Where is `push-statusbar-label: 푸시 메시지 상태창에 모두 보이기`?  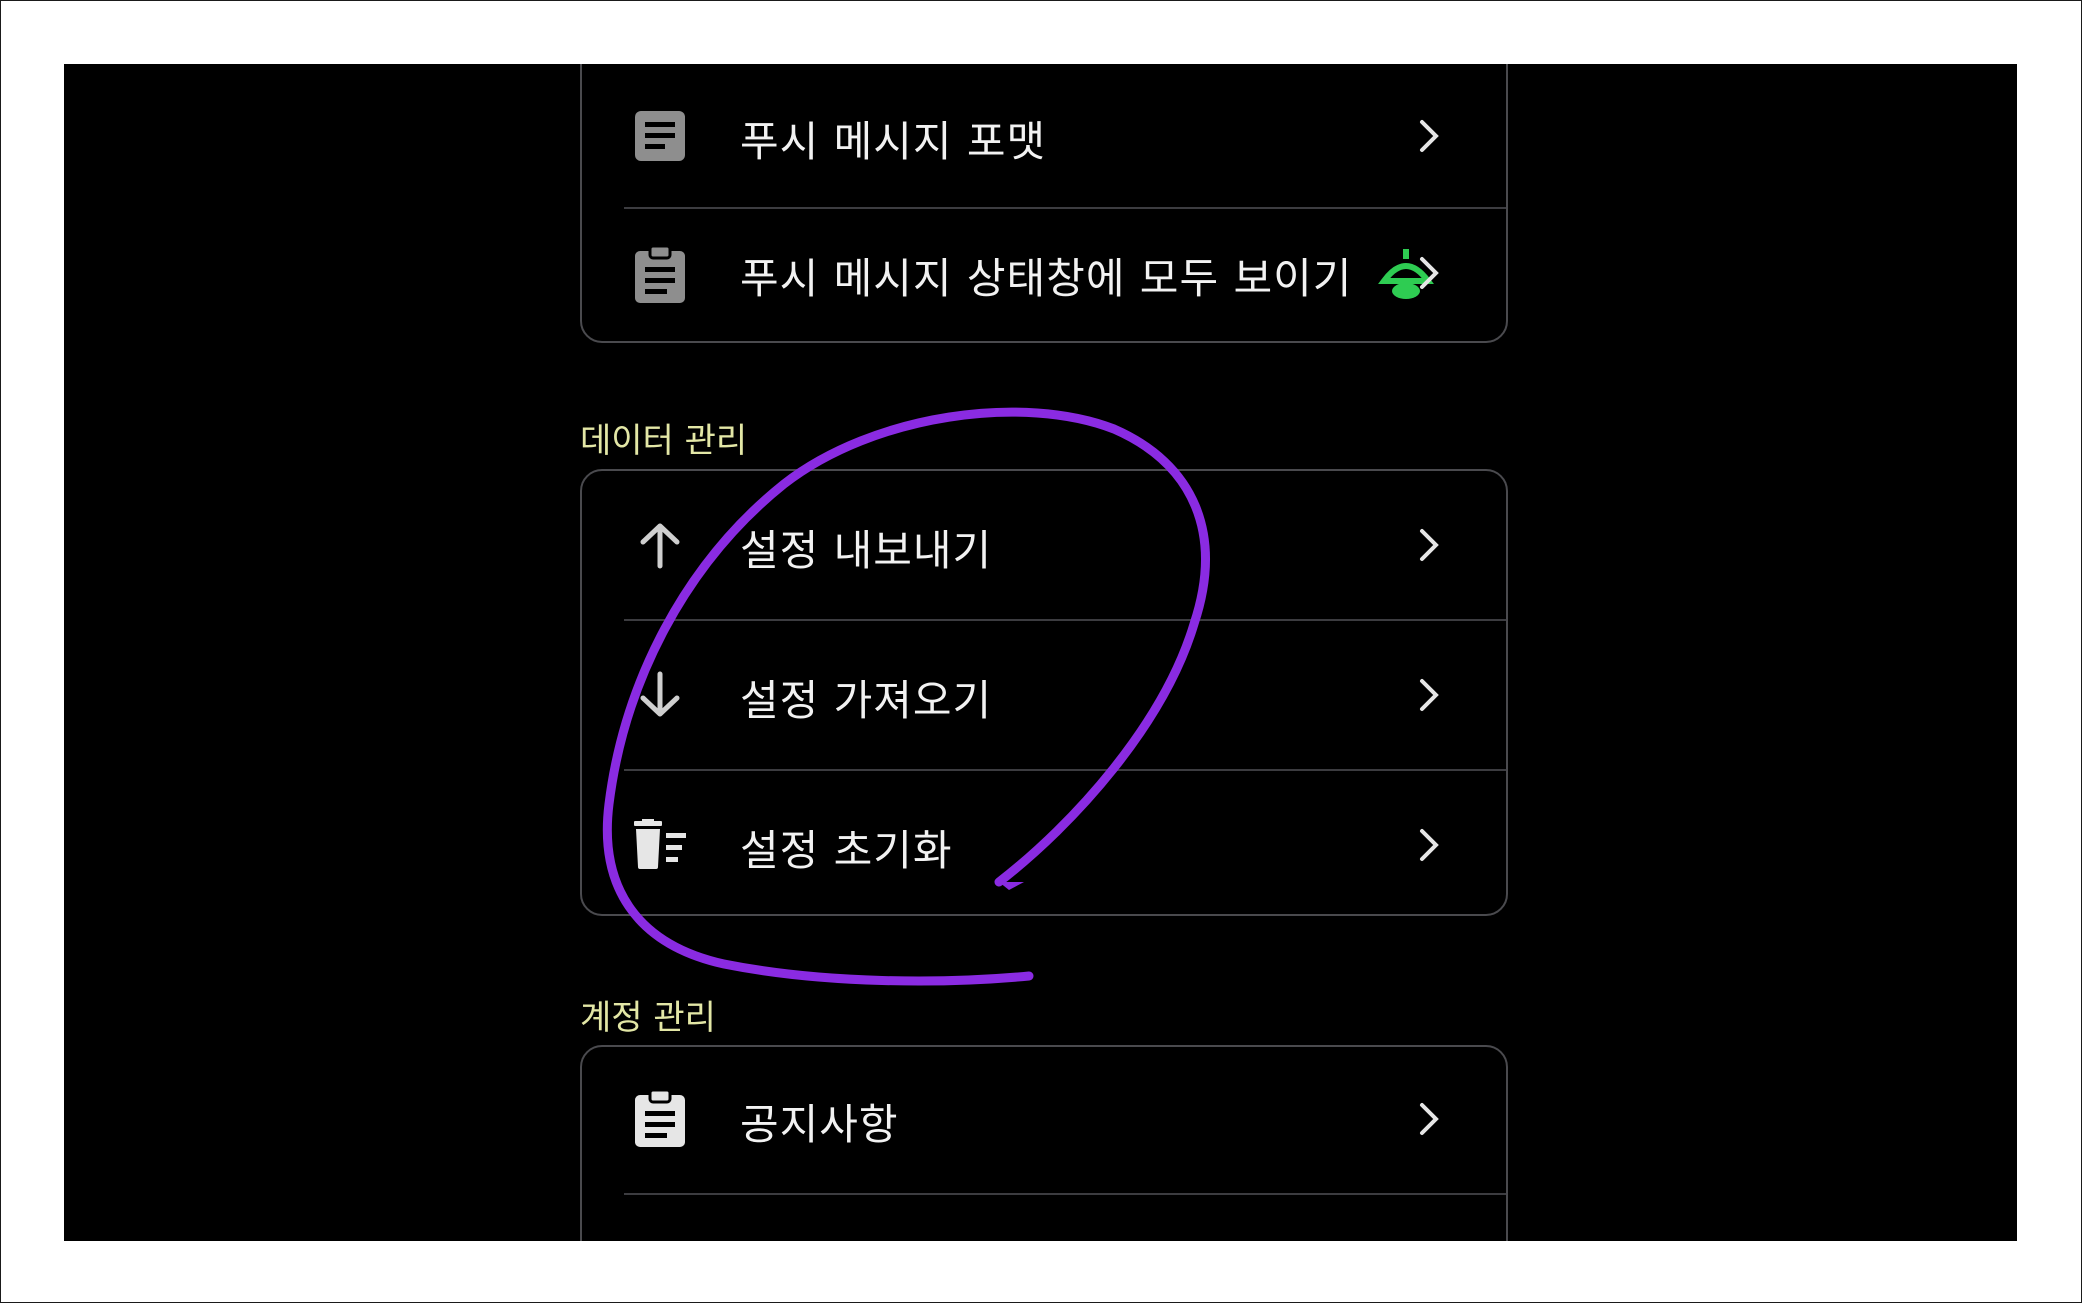 push-statusbar-label: 푸시 메시지 상태창에 모두 보이기 is located at coordinates (1046, 278).